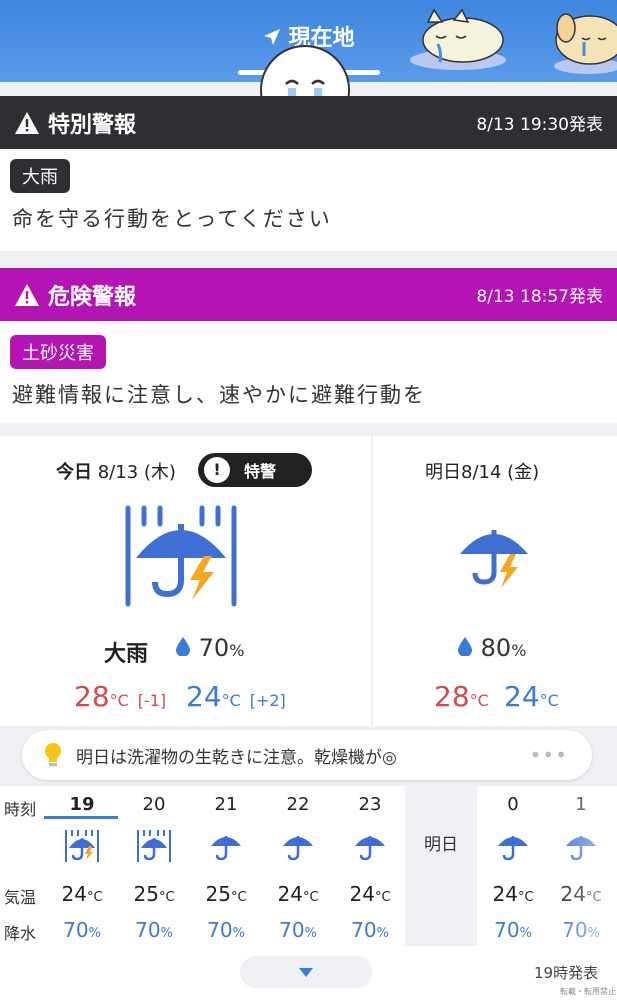  What do you see at coordinates (458, 39) in the screenshot?
I see `sleeping-cat-sticker-icon` at bounding box center [458, 39].